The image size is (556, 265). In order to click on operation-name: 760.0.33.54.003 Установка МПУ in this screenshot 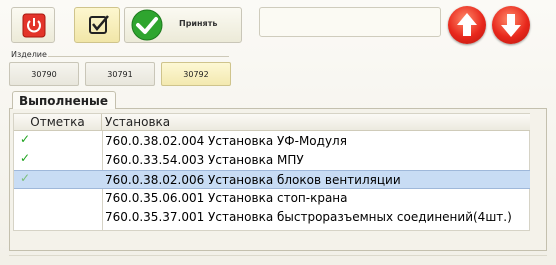, I will do `click(204, 160)`.